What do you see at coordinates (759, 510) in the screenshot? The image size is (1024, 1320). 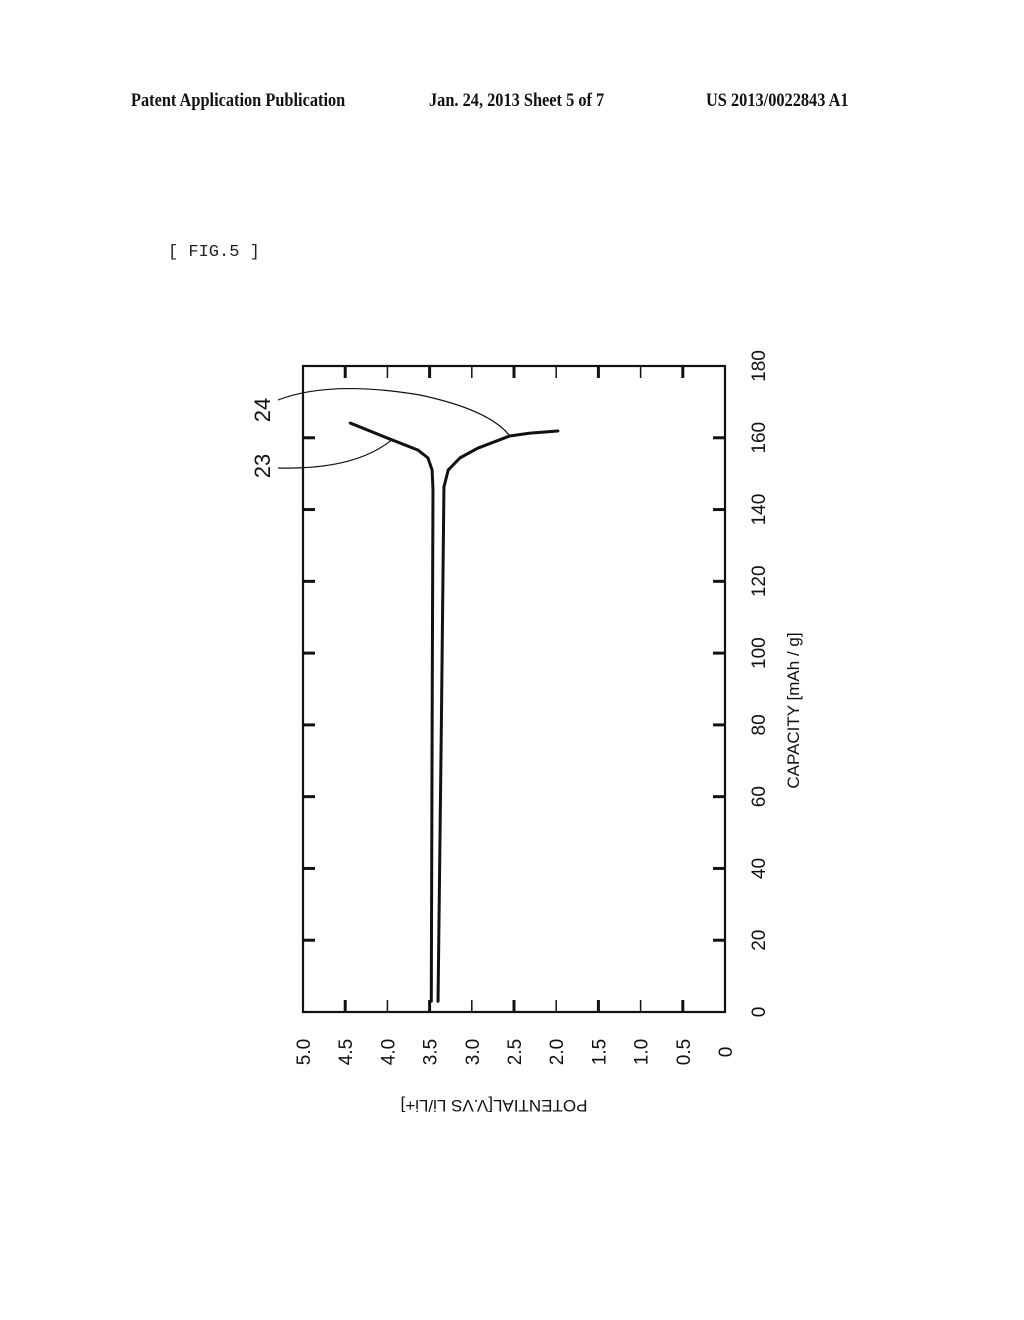 I see `y-tick-label: 140` at bounding box center [759, 510].